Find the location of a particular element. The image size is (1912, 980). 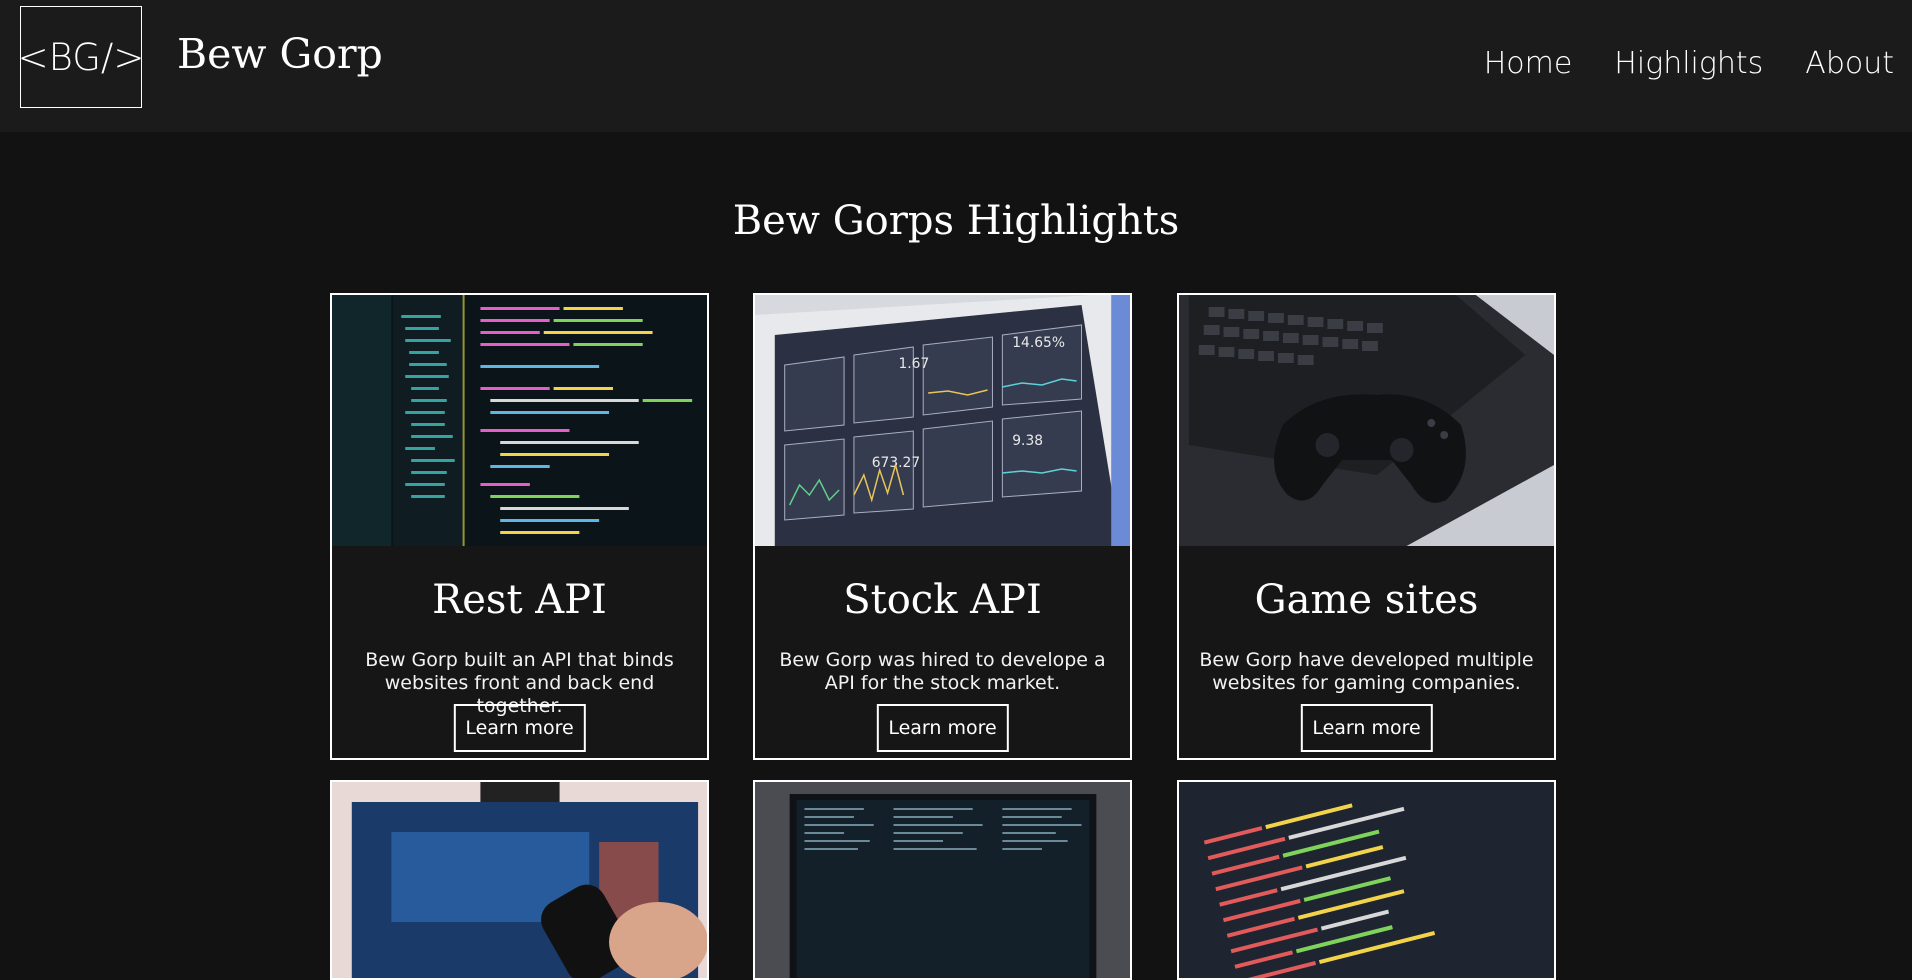

card-title: Game sites is located at coordinates (1366, 600).